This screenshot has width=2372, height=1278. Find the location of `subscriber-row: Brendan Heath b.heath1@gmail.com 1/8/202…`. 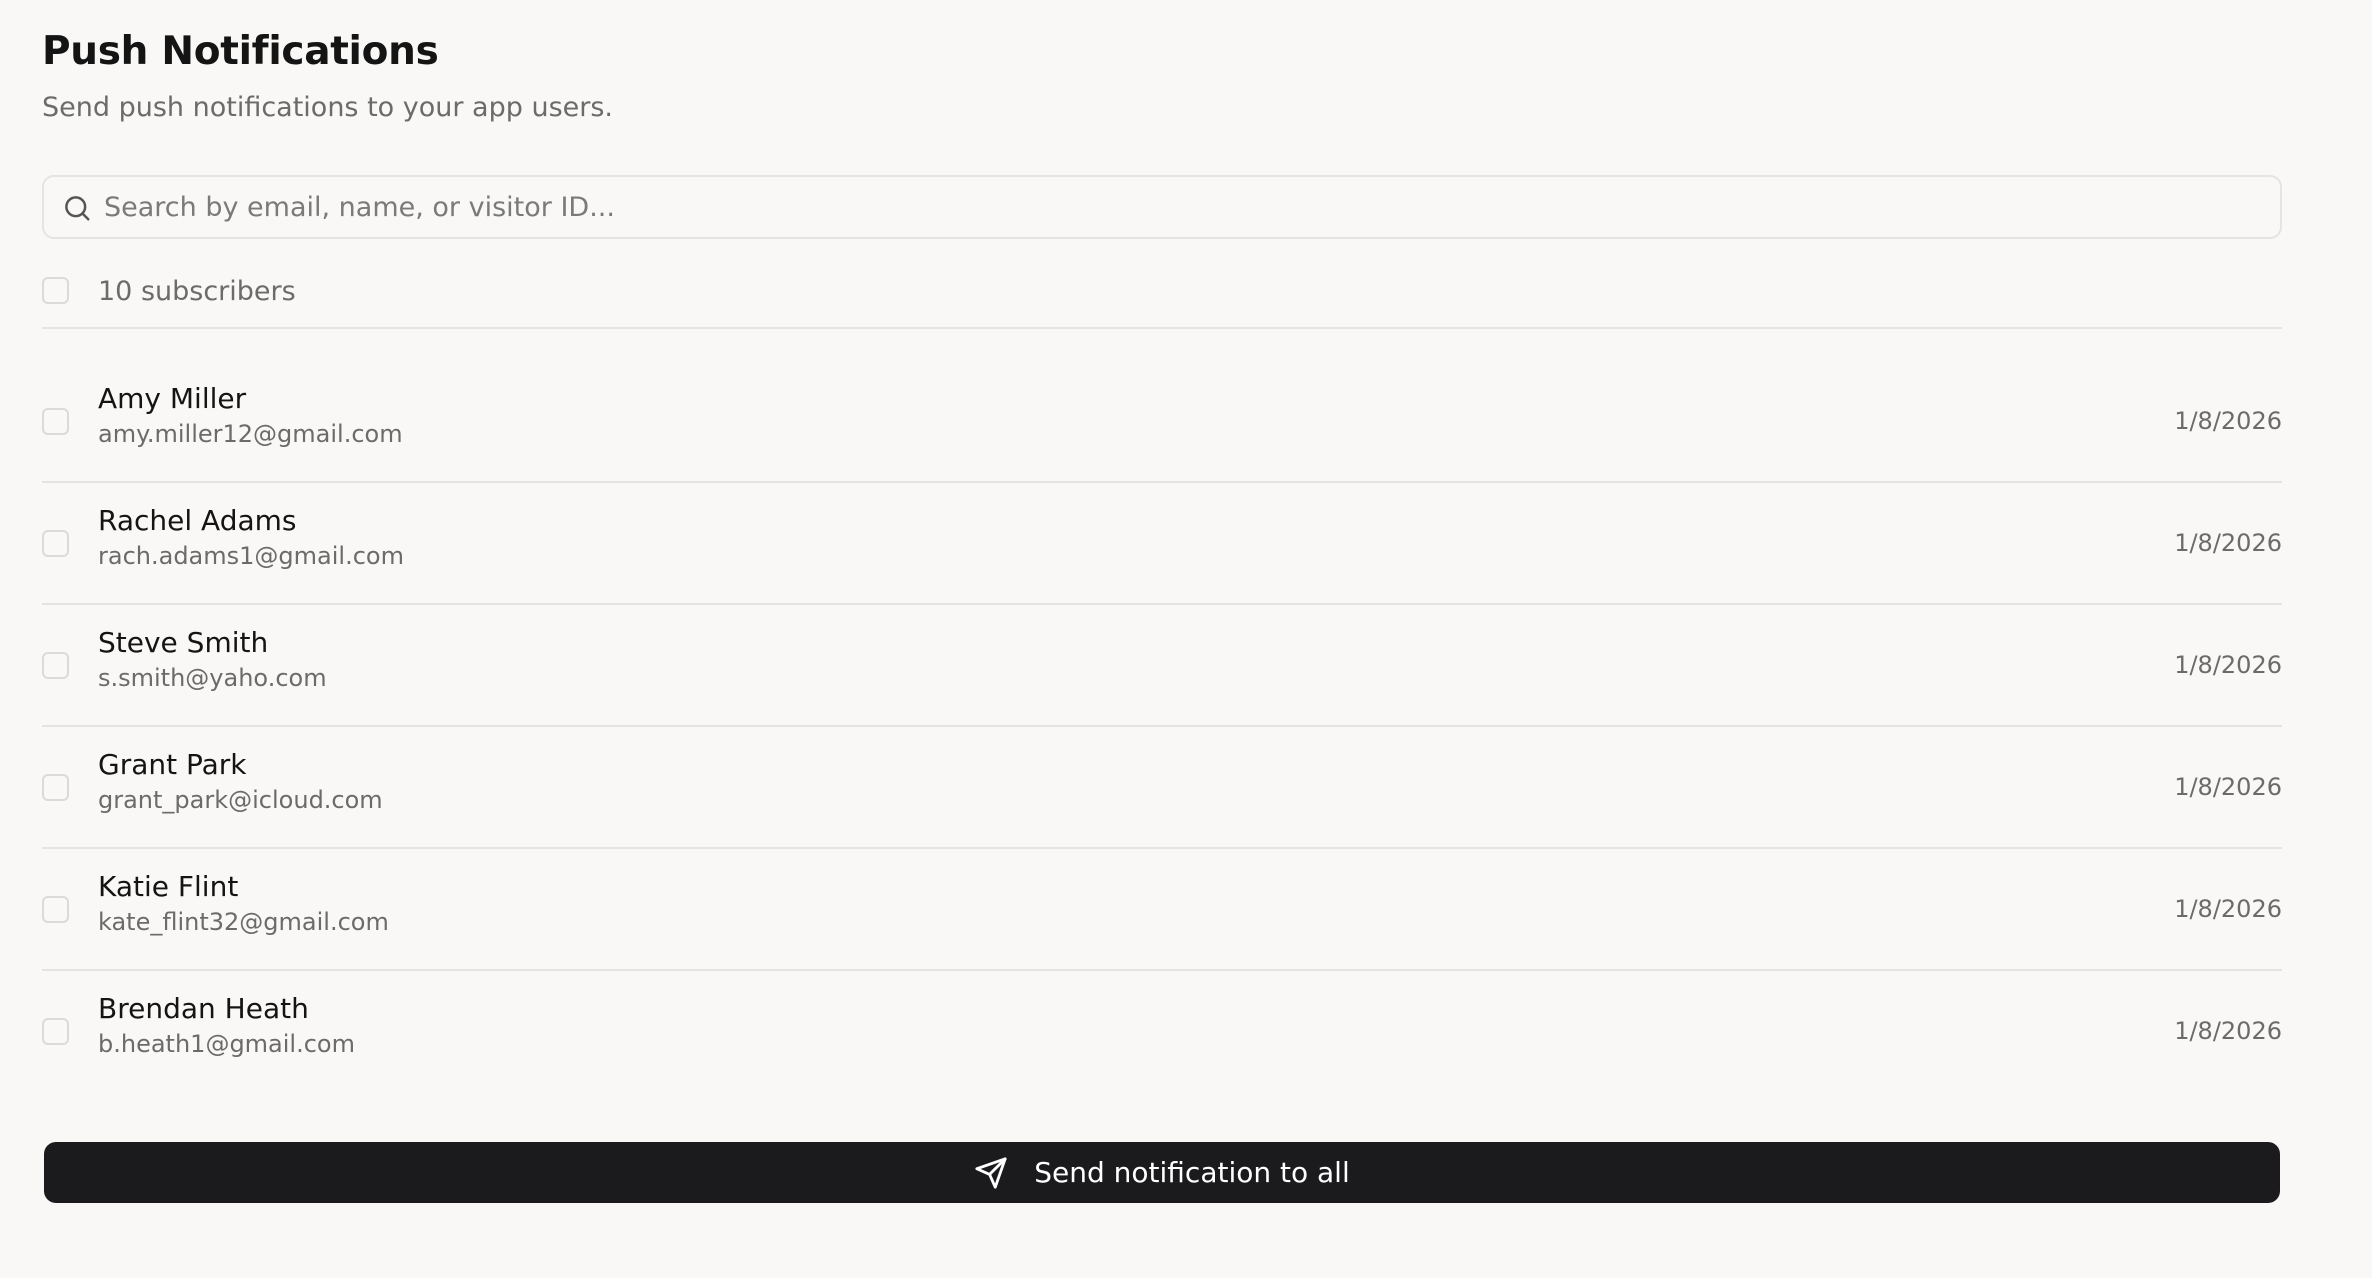

subscriber-row: Brendan Heath b.heath1@gmail.com 1/8/202… is located at coordinates (1162, 1032).